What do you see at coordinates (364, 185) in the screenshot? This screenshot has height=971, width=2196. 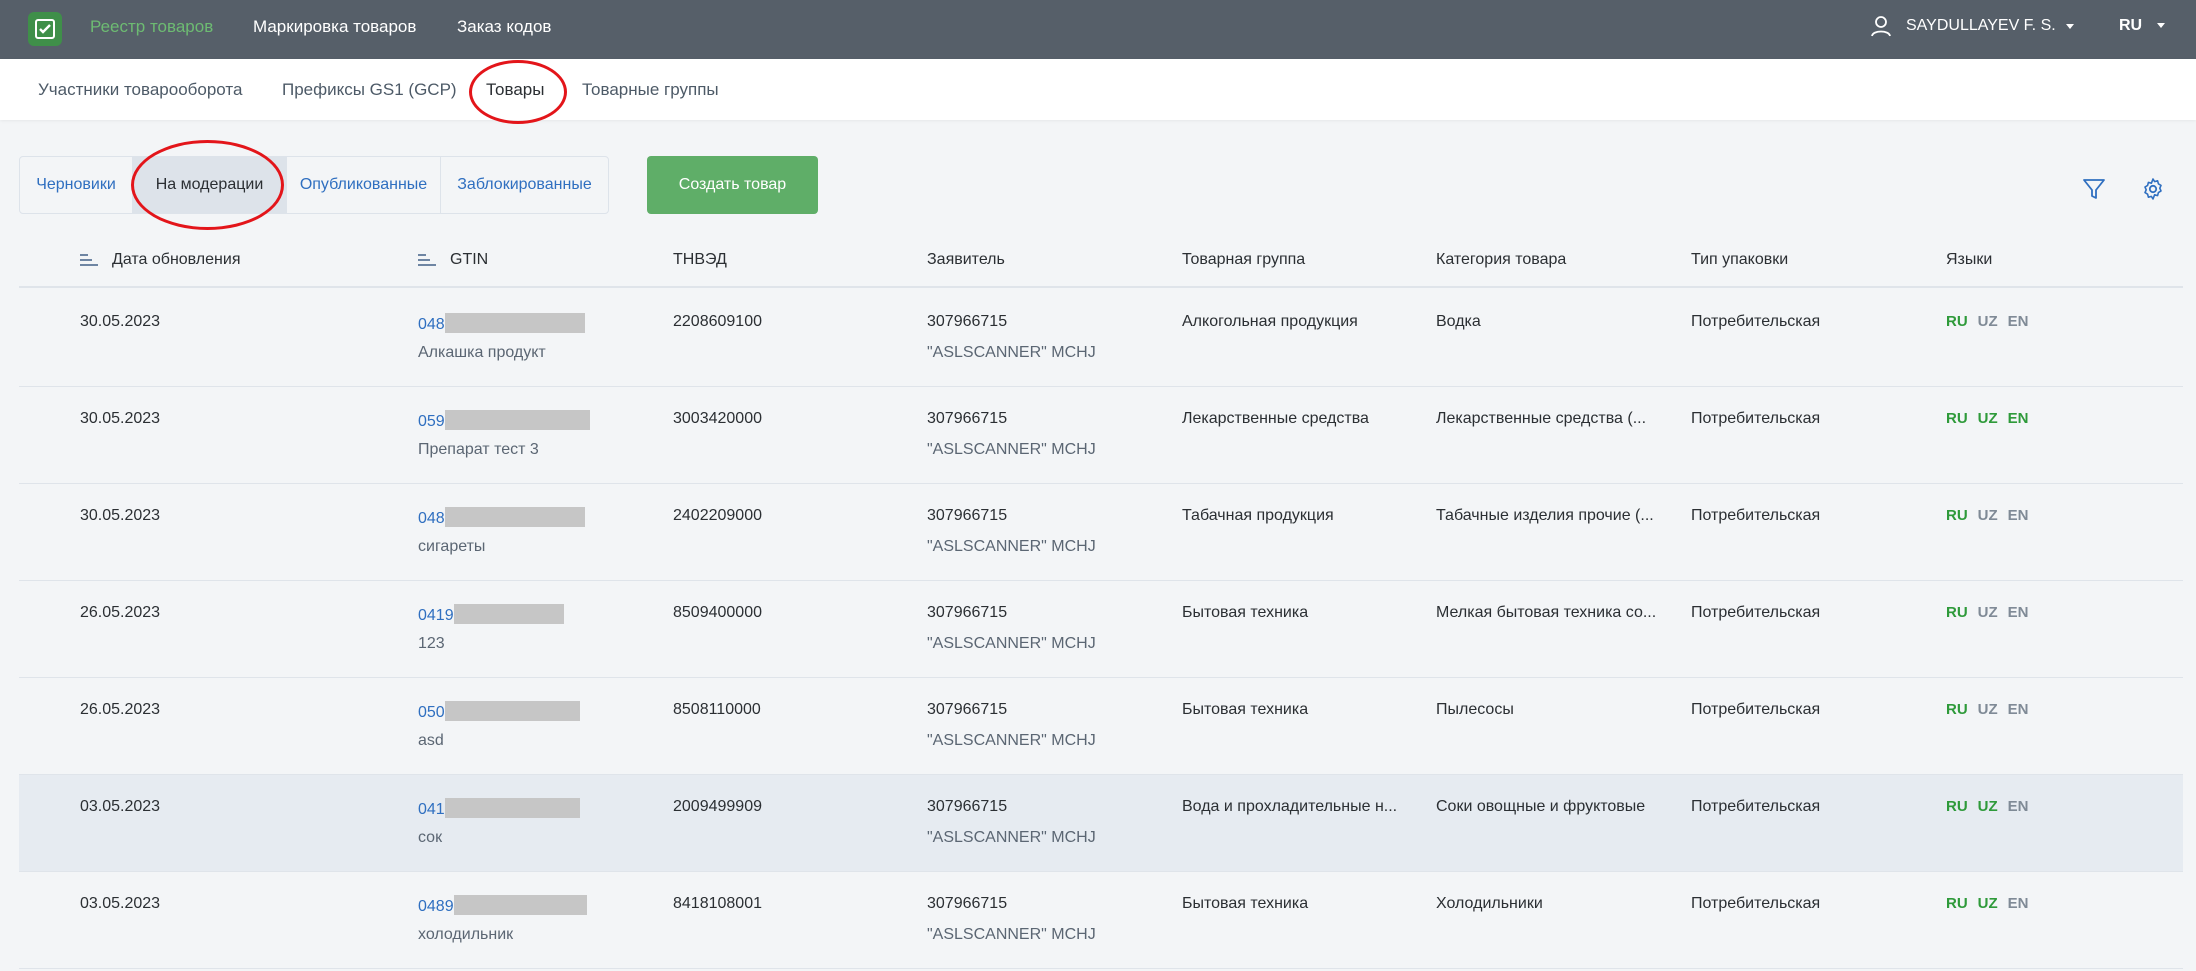 I see `status-tab-published: Опубликованные` at bounding box center [364, 185].